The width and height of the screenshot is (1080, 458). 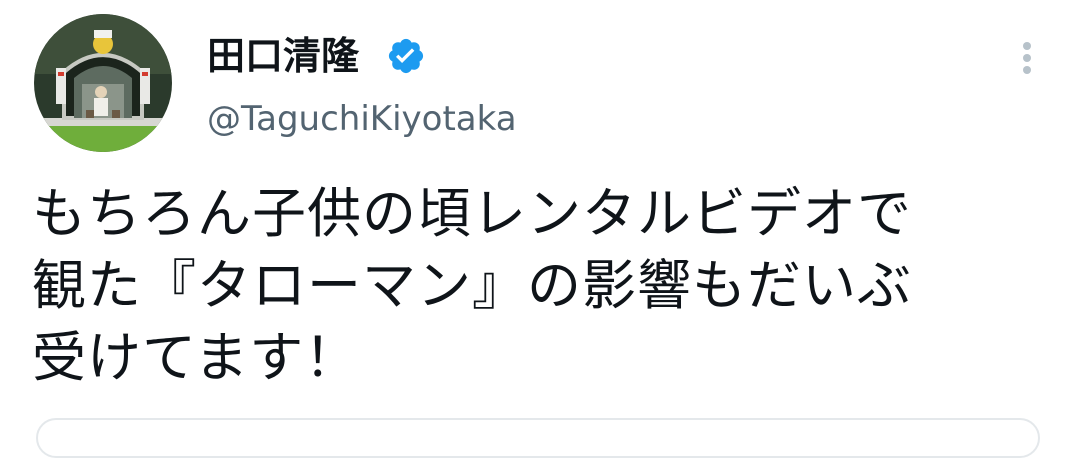 What do you see at coordinates (196, 357) in the screenshot?
I see `tweet-text-line: 受けてます！` at bounding box center [196, 357].